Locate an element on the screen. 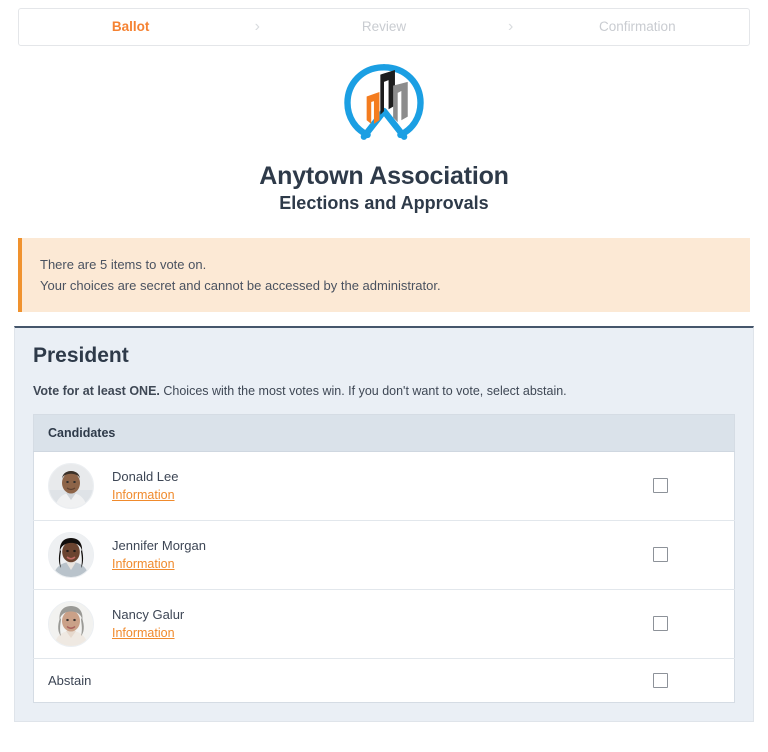 The image size is (768, 752). abstain-select-cell is located at coordinates (660, 680).